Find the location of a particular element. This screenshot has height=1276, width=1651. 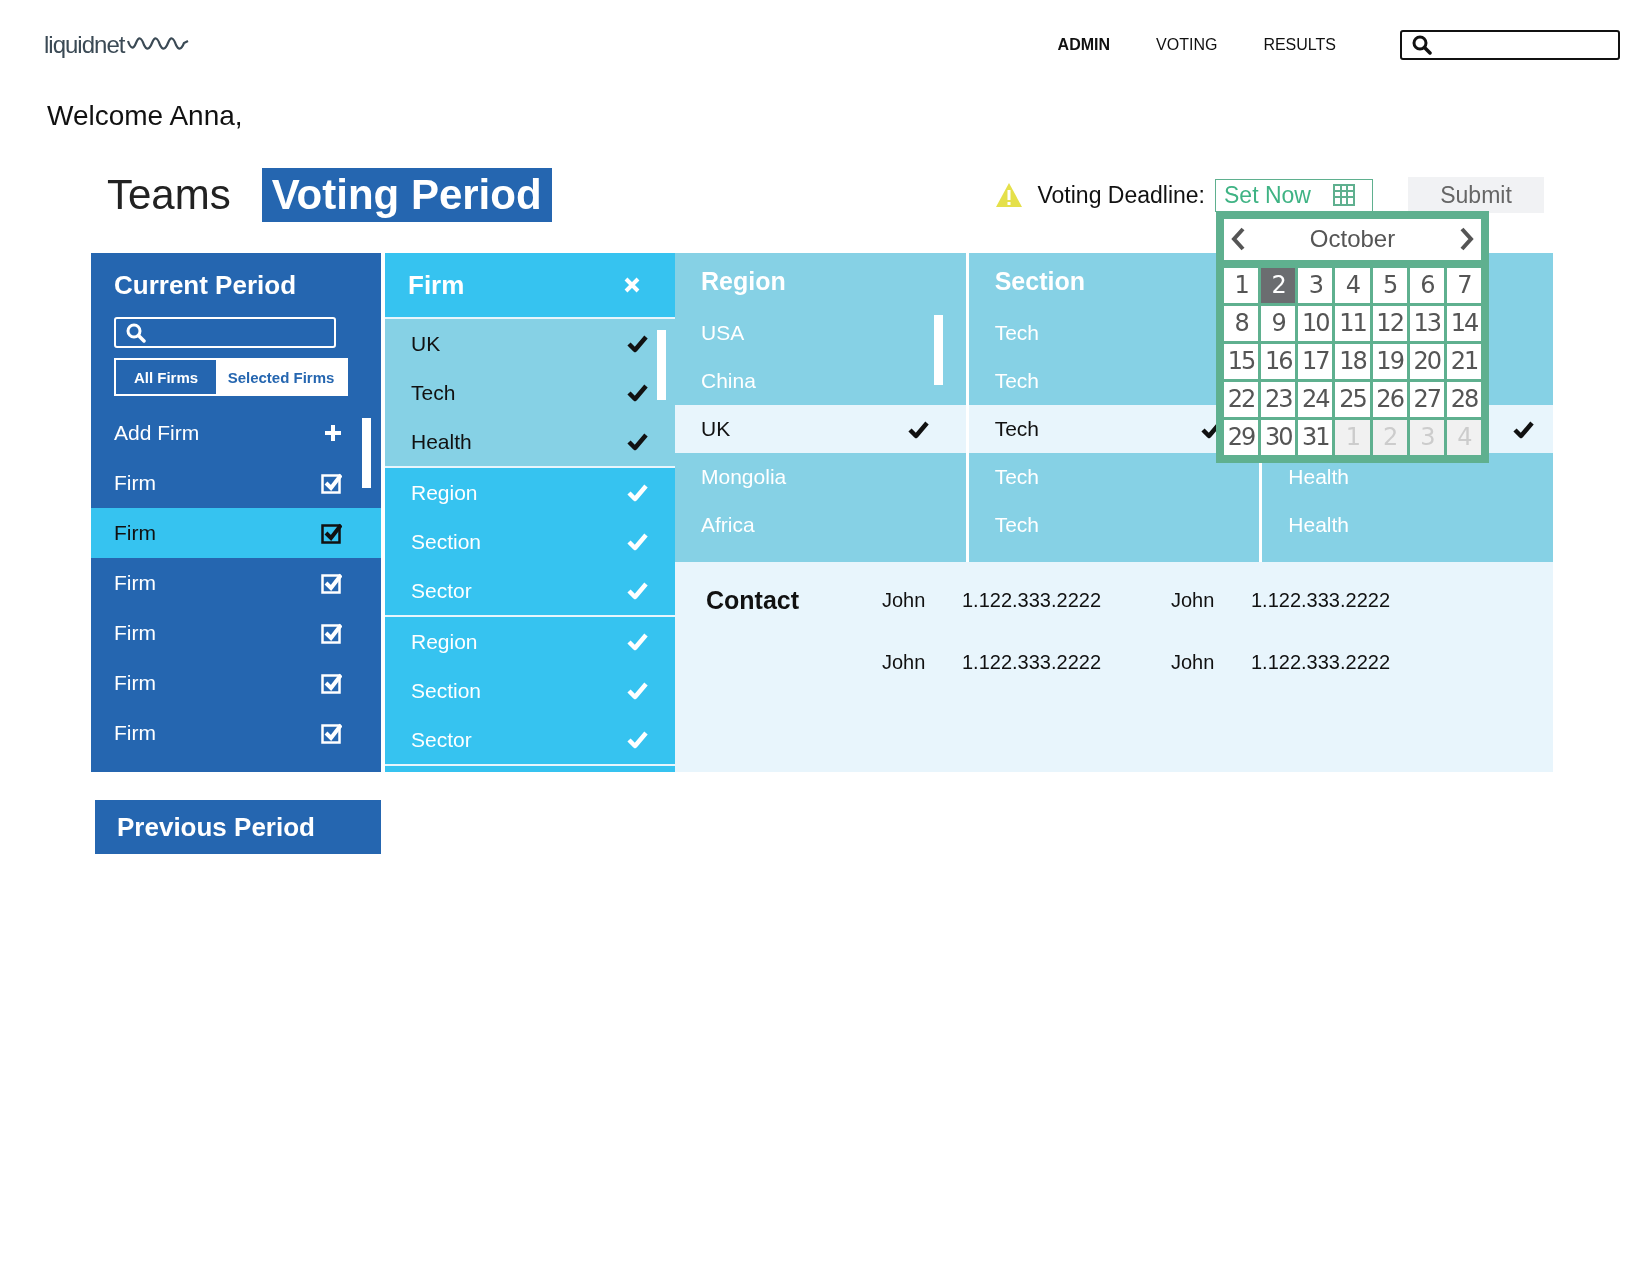

list-item: UK is located at coordinates (716, 429).